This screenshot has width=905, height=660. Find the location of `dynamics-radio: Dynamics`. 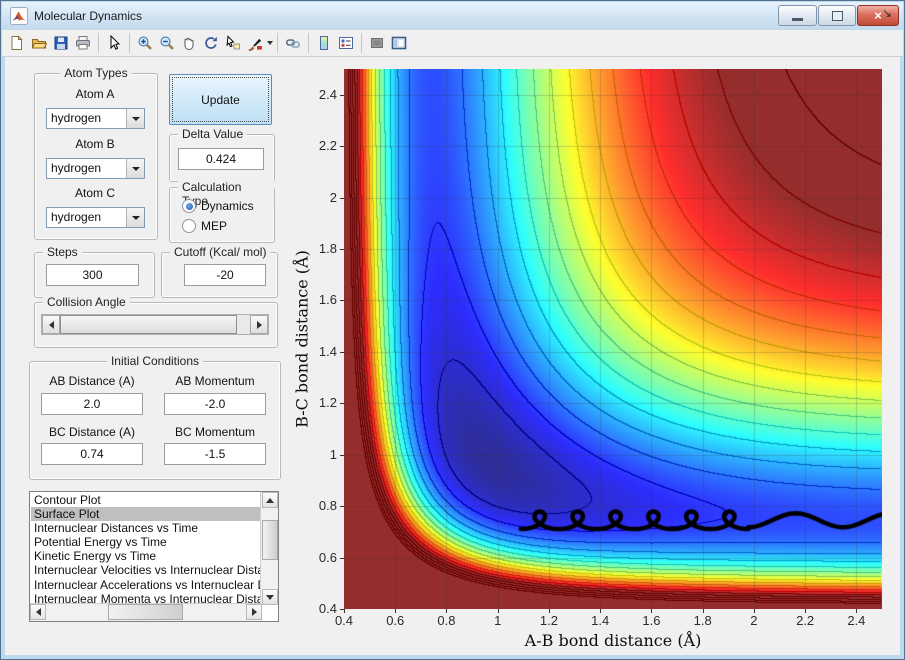

dynamics-radio: Dynamics is located at coordinates (218, 206).